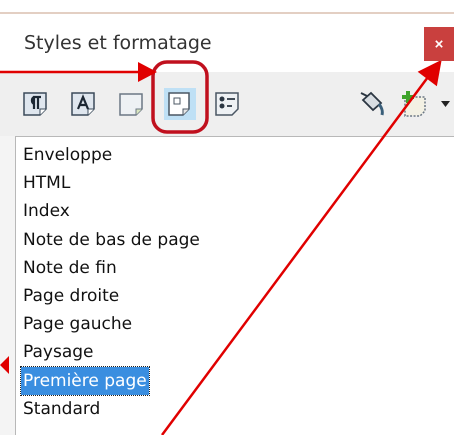  Describe the element at coordinates (4, 365) in the screenshot. I see `arrowhead` at that location.